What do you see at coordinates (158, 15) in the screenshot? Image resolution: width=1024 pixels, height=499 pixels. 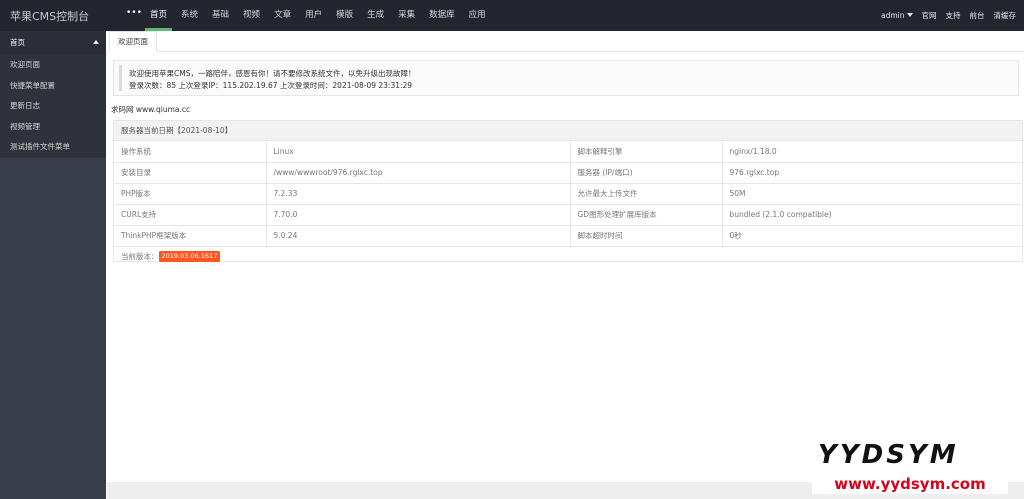 I see `nav-home: 首页` at bounding box center [158, 15].